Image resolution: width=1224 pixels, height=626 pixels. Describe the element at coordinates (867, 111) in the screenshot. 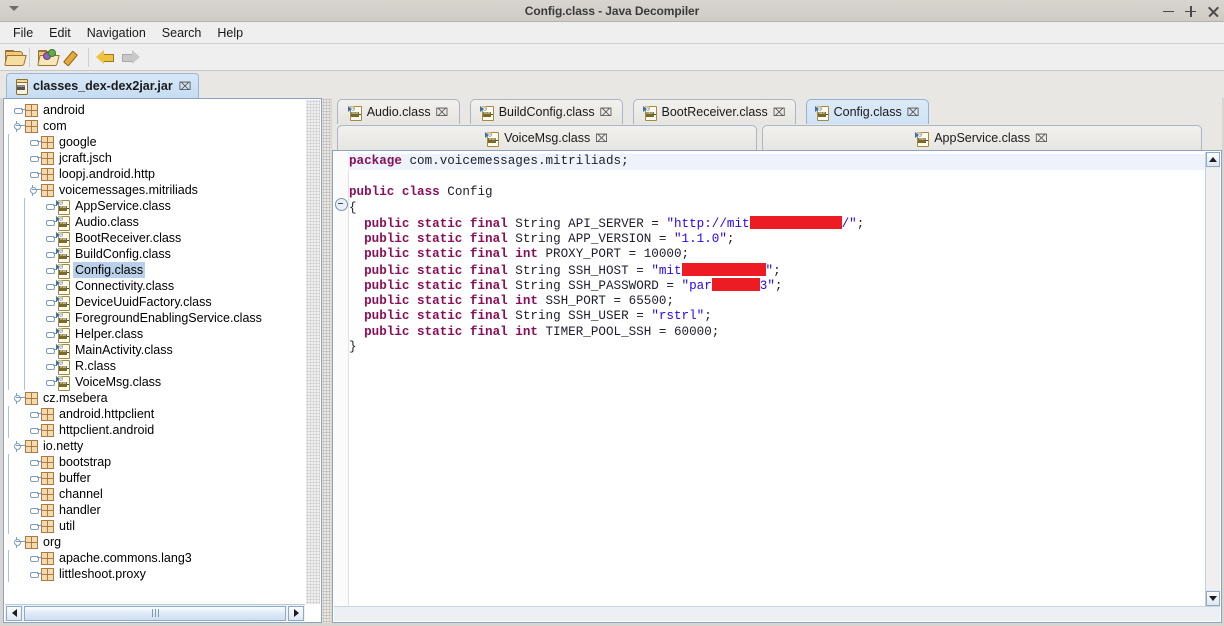

I see `editor-tab-config-class: 010 Config.class ⌧` at that location.